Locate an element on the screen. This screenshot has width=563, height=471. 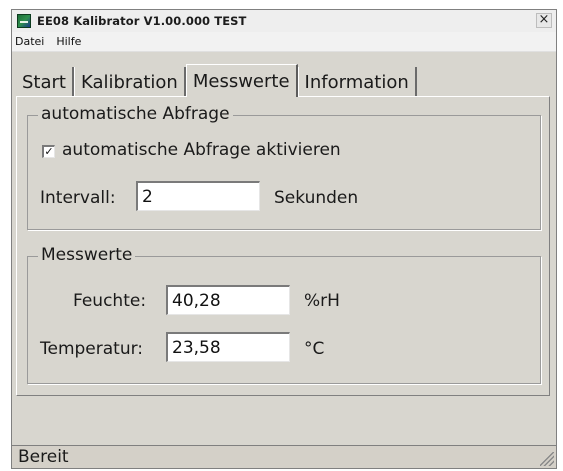
temperature-label: Temperatur: is located at coordinates (92, 349).